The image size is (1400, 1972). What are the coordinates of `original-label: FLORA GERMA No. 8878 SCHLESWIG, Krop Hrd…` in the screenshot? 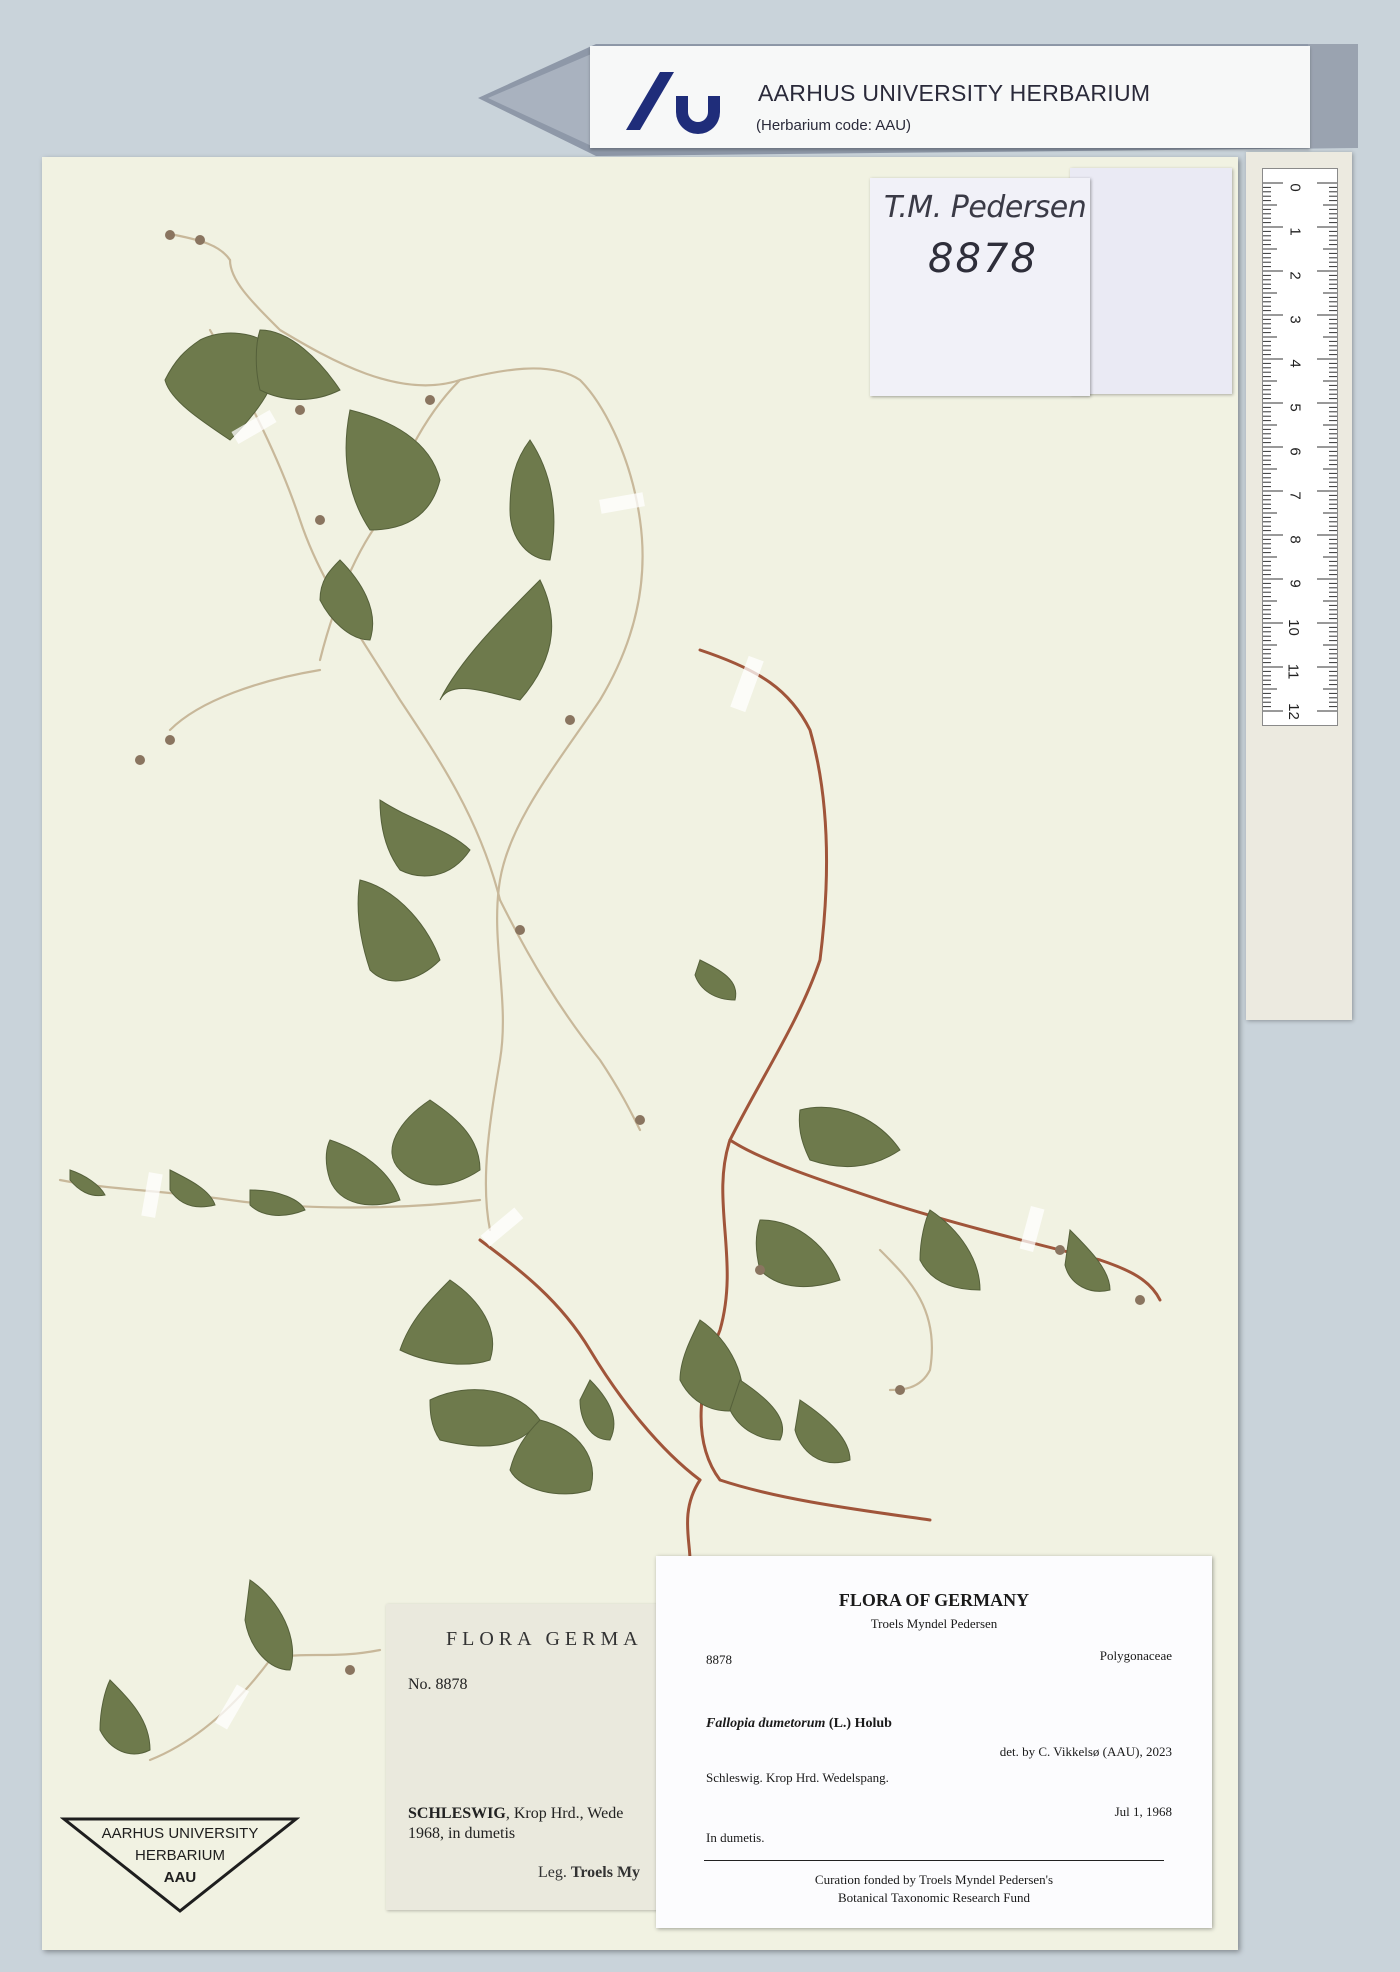 It's located at (541, 1757).